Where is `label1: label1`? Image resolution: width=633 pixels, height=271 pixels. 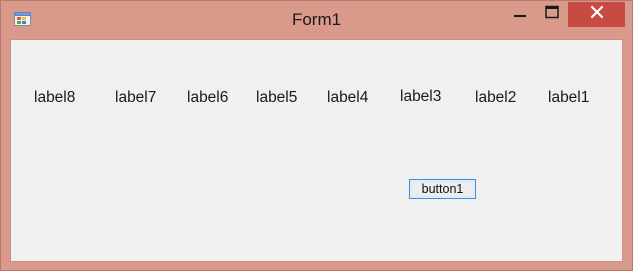
label1: label1 is located at coordinates (569, 97).